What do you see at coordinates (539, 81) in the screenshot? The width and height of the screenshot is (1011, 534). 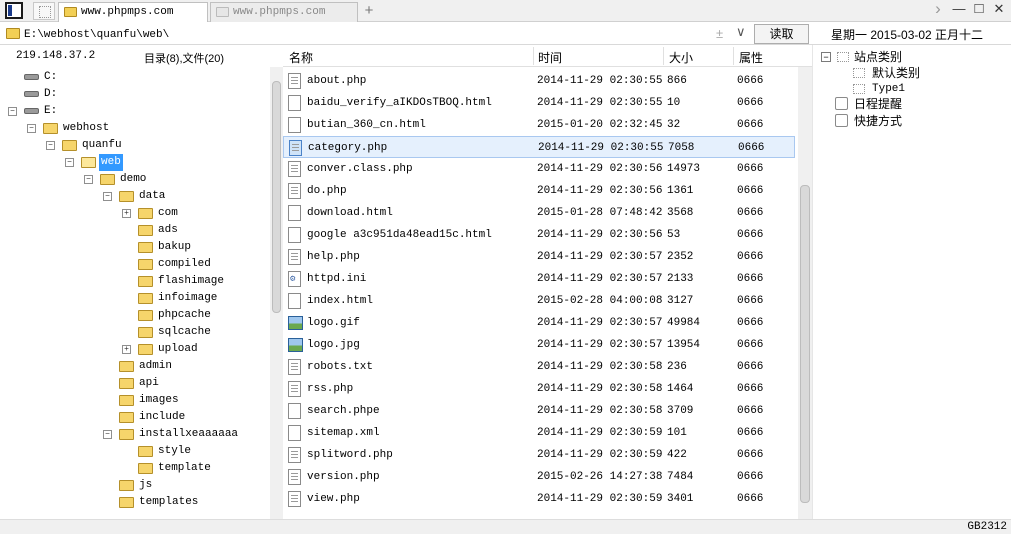 I see `file-row: about.php 2014-11-29 02:30:55 866 0666` at bounding box center [539, 81].